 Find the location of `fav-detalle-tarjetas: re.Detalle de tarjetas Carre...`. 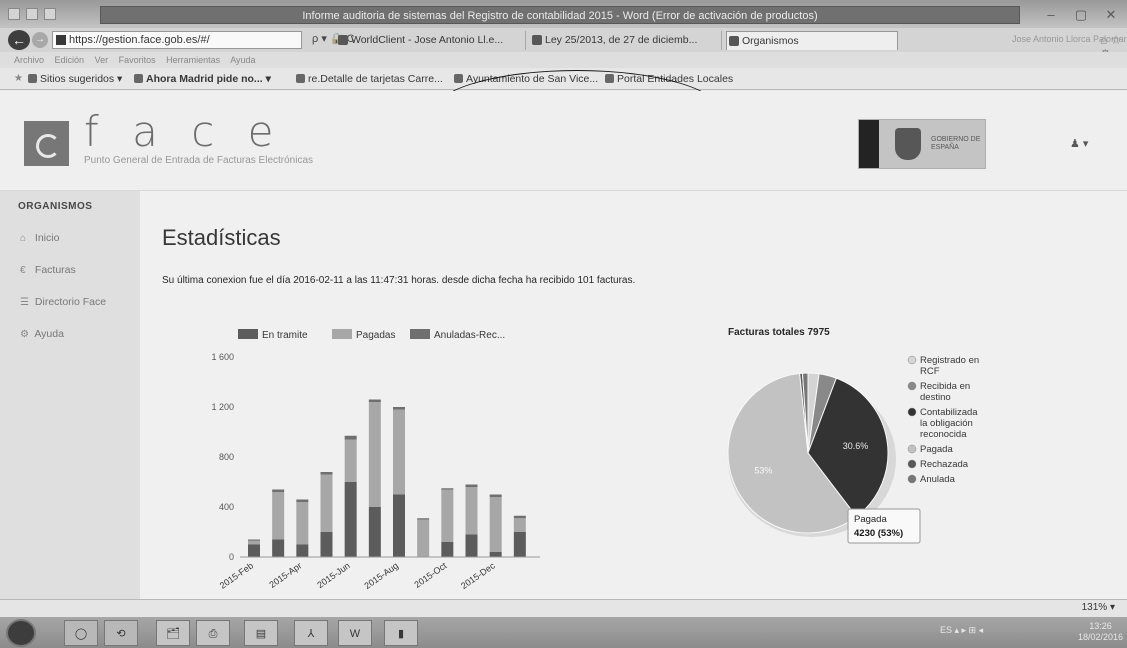

fav-detalle-tarjetas: re.Detalle de tarjetas Carre... is located at coordinates (369, 79).